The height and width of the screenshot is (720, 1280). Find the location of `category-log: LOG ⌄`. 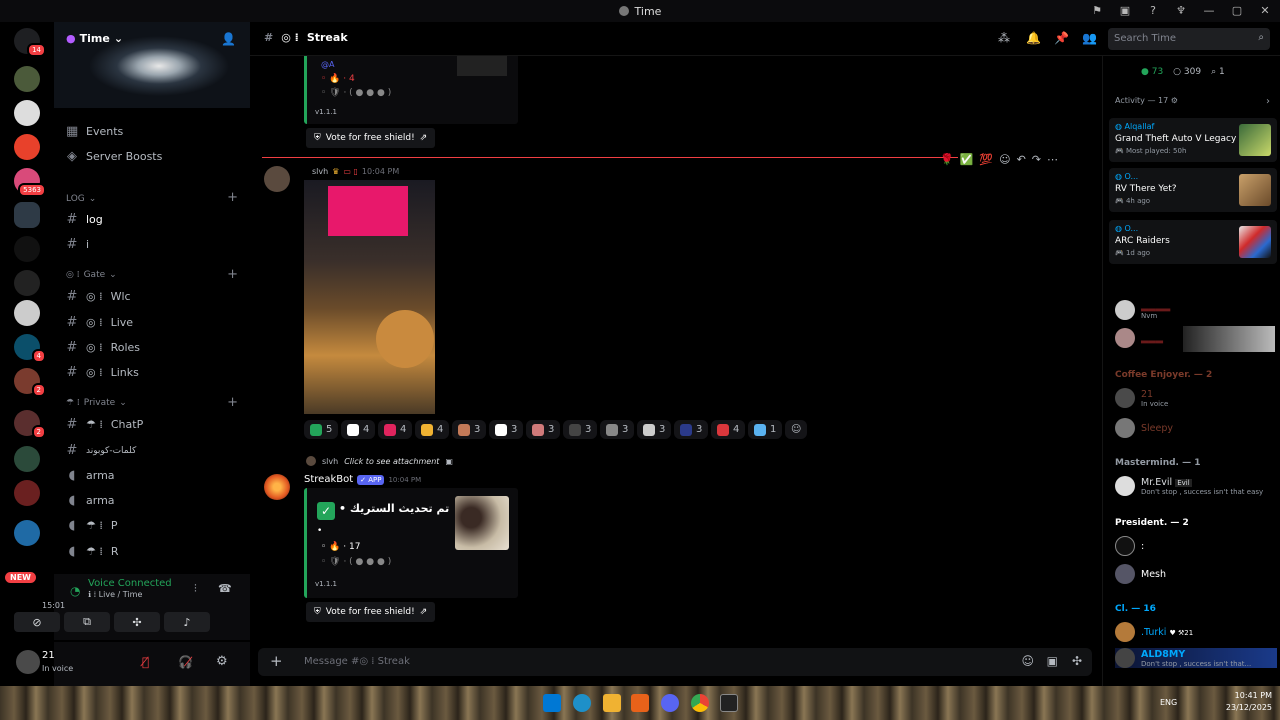

category-log: LOG ⌄ is located at coordinates (81, 199).